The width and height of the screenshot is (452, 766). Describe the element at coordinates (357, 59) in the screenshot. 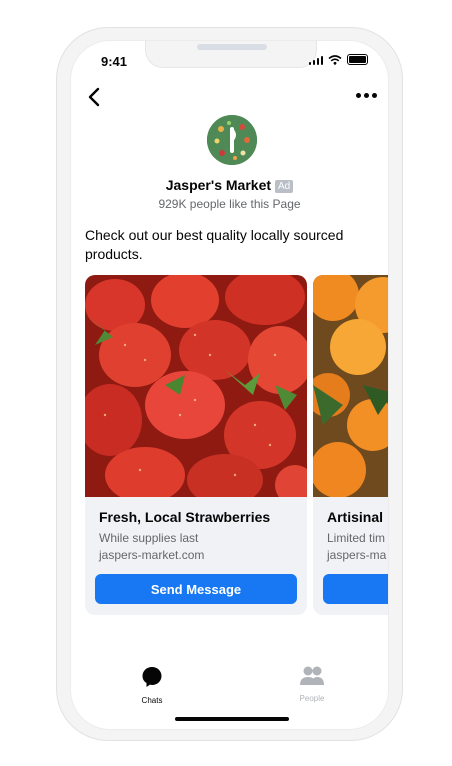

I see `battery-icon` at that location.